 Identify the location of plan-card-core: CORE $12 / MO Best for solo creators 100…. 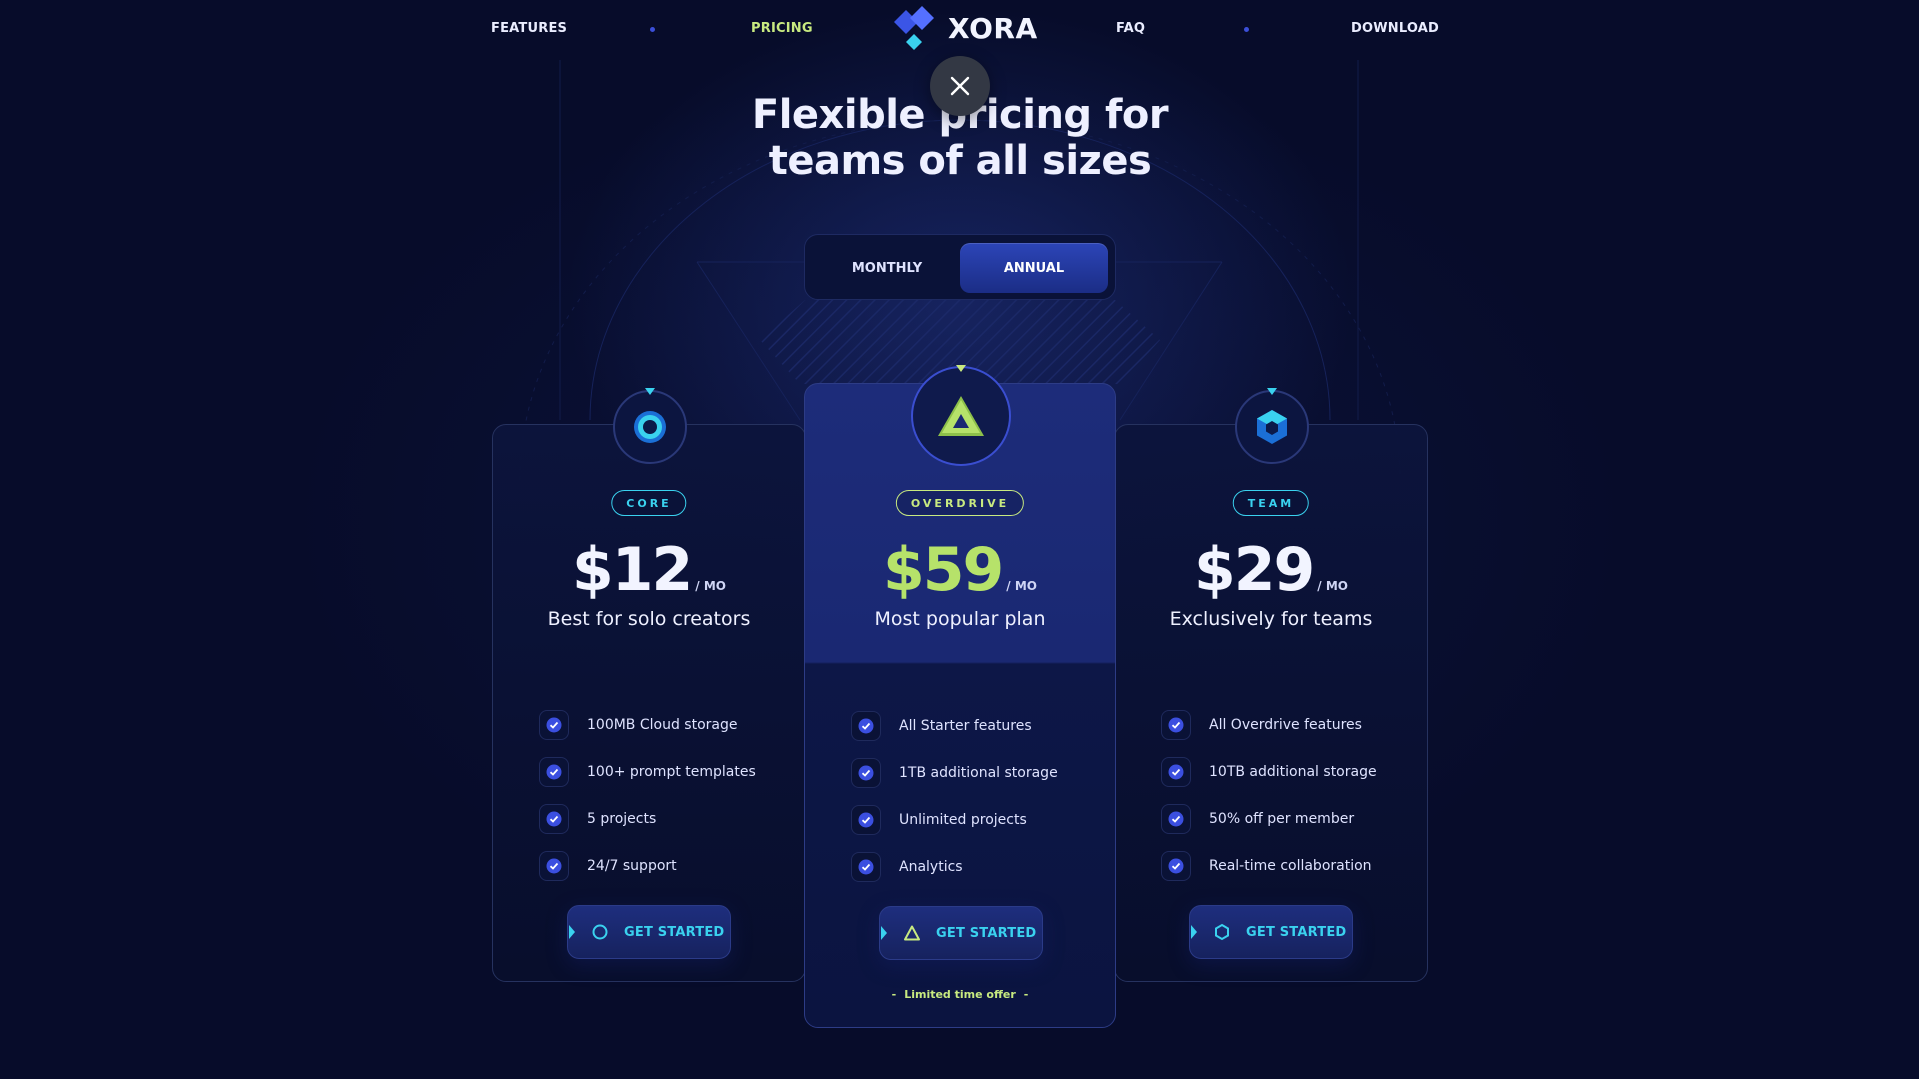
(649, 685).